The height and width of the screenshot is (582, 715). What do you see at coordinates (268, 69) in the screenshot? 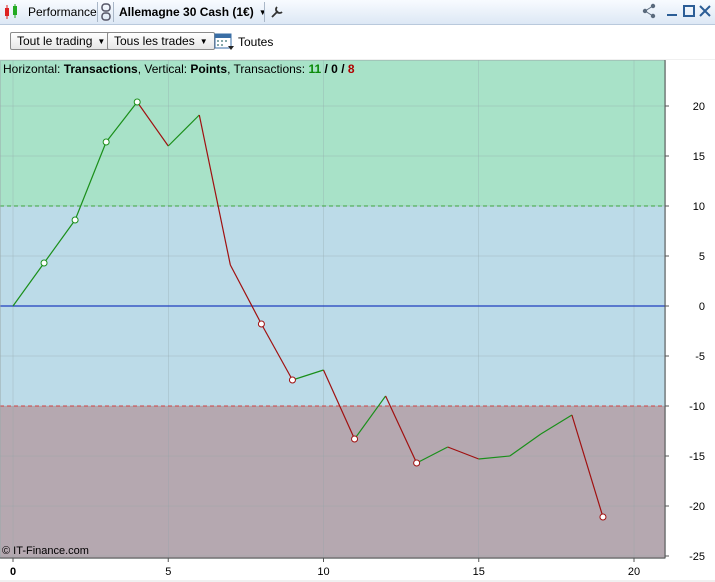
I see `transactions-label: , Transactions:` at bounding box center [268, 69].